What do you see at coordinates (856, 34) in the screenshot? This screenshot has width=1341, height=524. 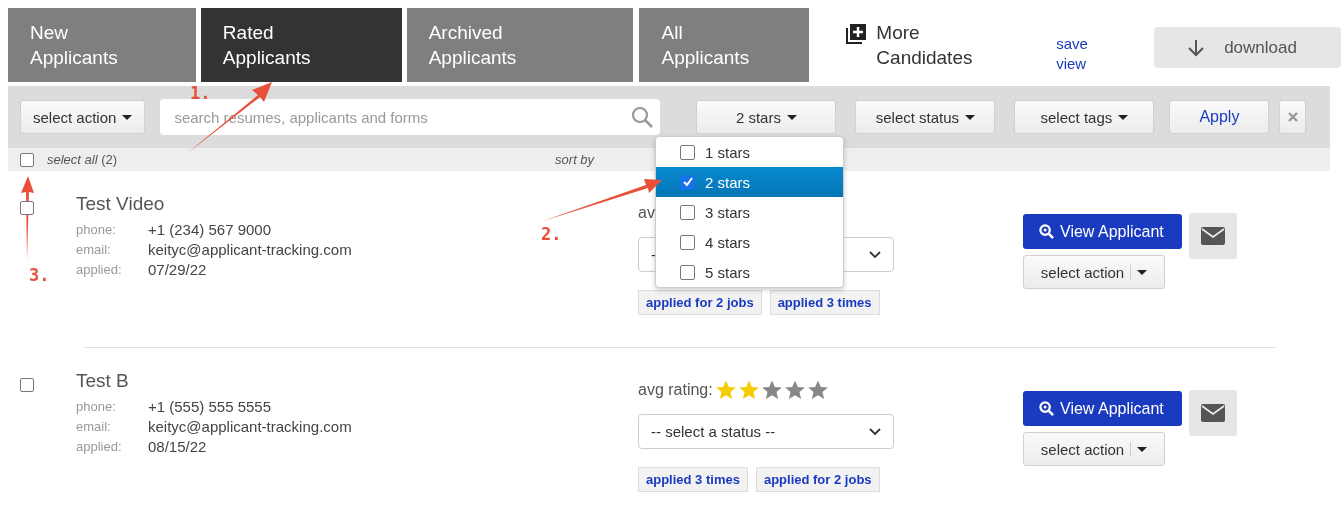 I see `add-stack-icon` at bounding box center [856, 34].